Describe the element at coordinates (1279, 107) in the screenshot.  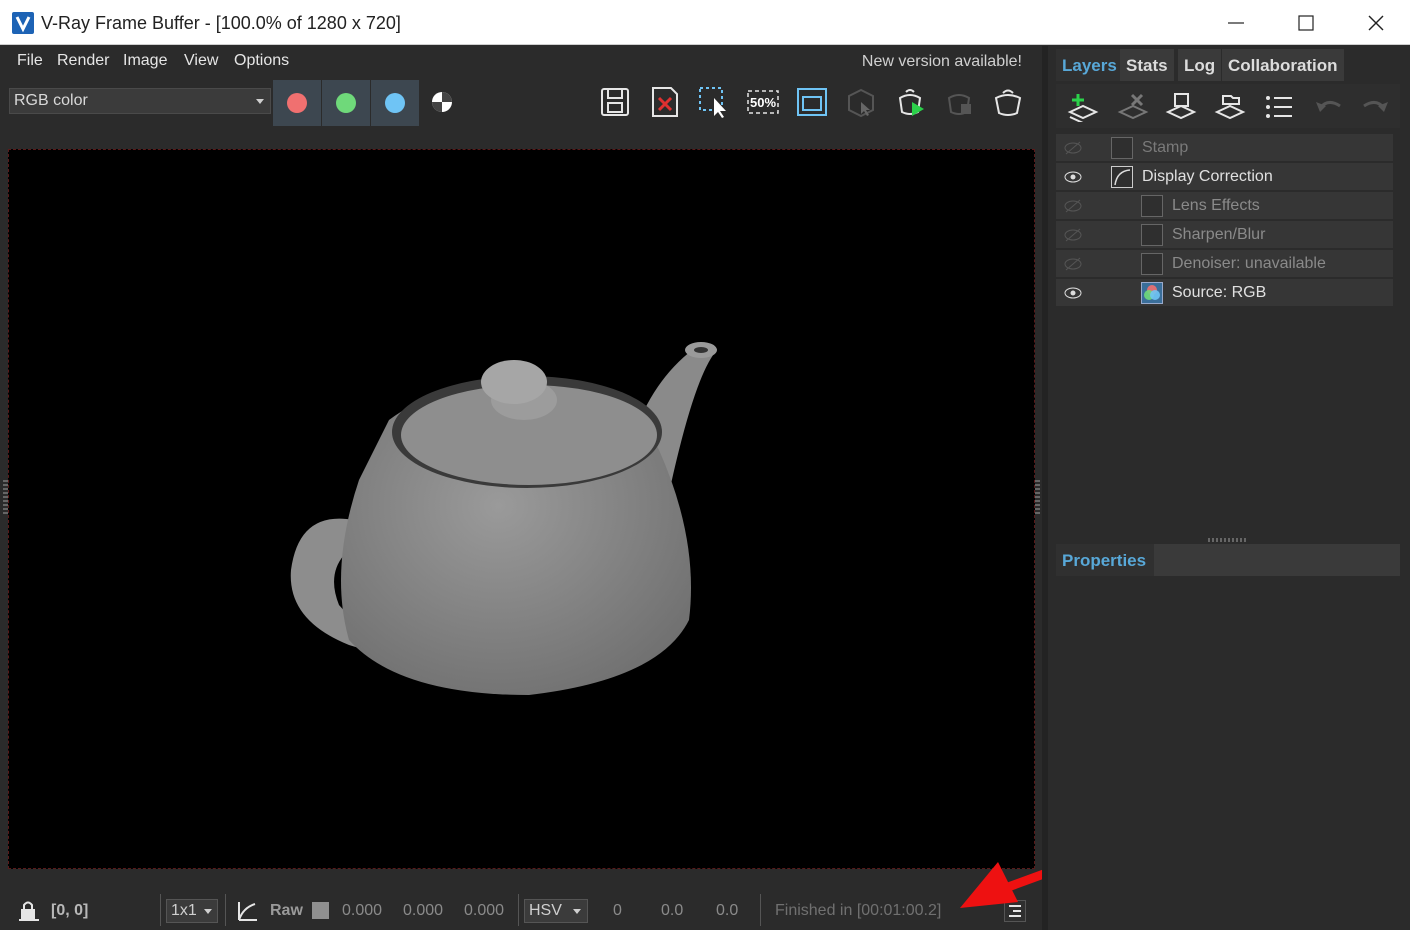
I see `layer-list-icon` at that location.